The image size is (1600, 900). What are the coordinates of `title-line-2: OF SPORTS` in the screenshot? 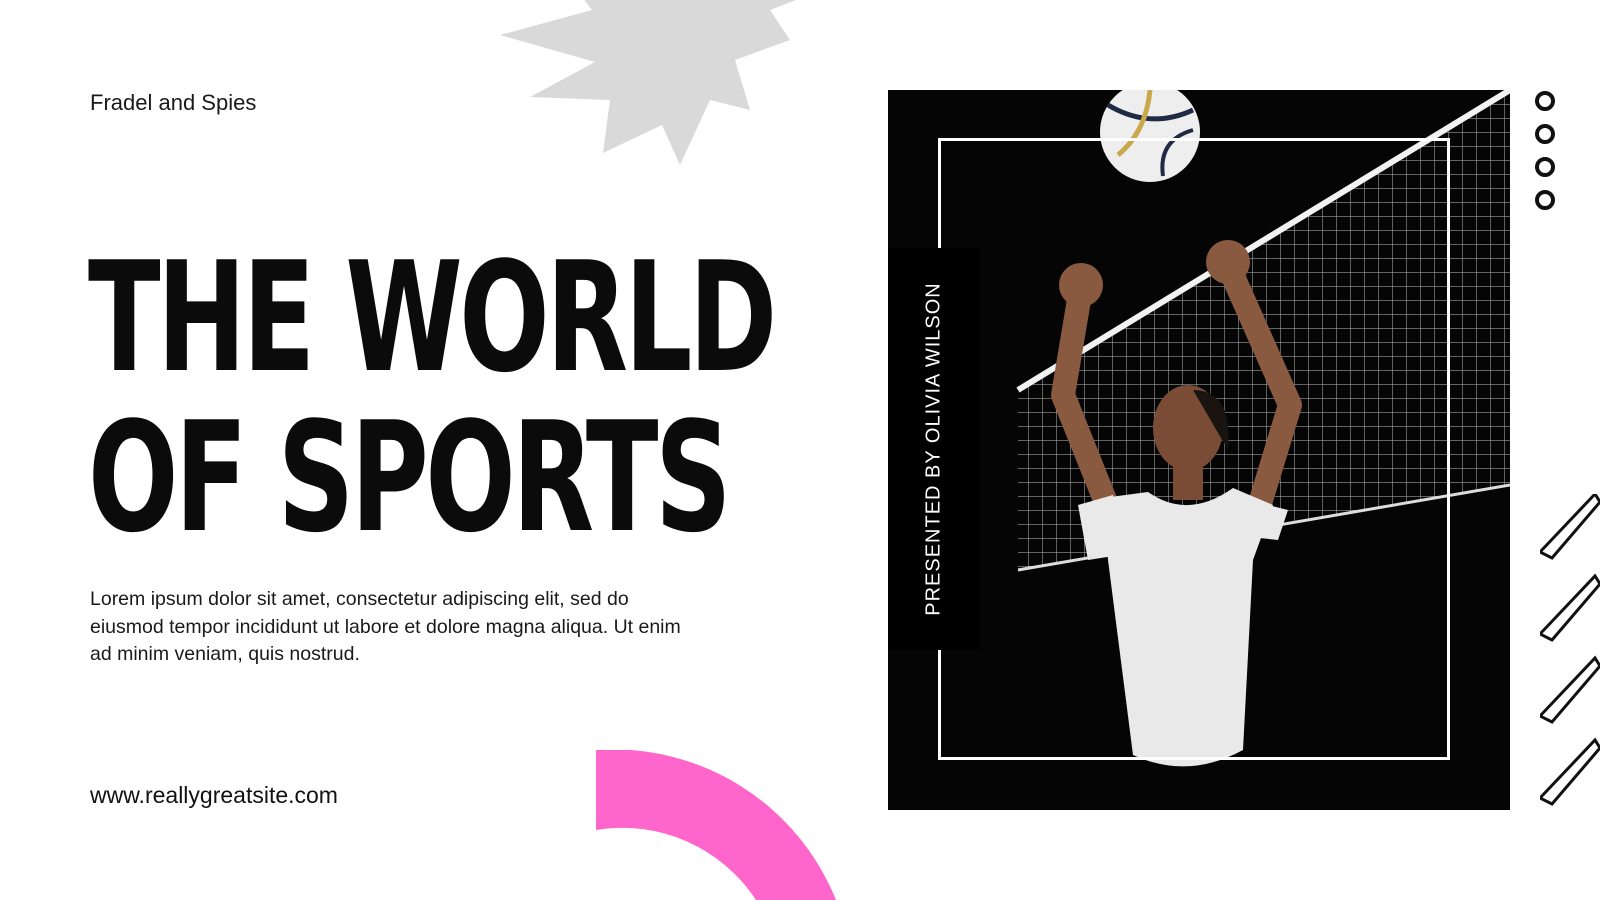 It's located at (410, 477).